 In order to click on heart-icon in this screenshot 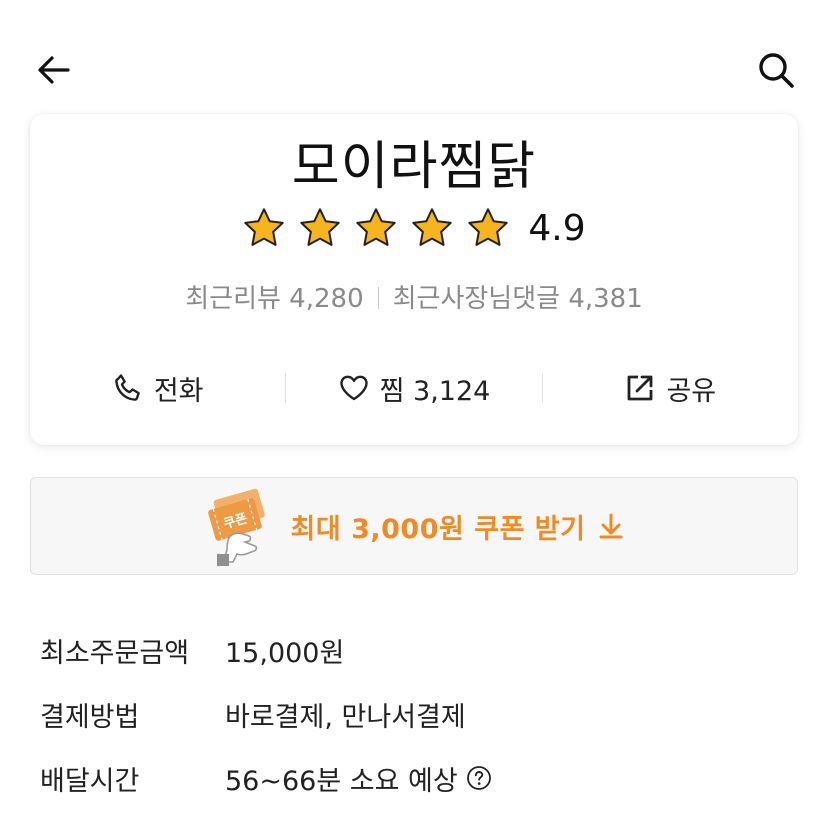, I will do `click(353, 388)`.